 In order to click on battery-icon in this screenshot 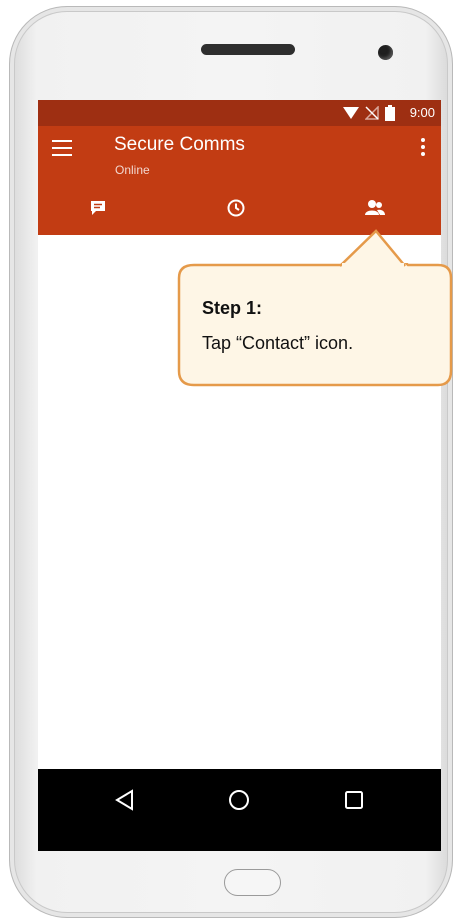, I will do `click(390, 113)`.